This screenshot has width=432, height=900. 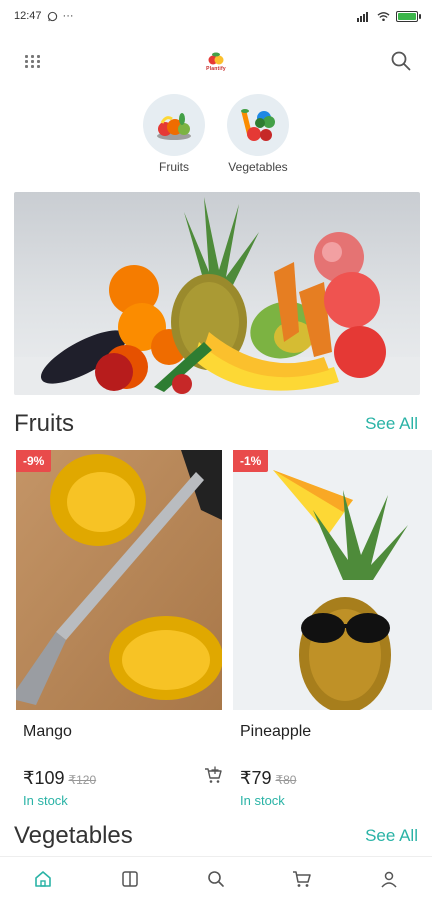 I want to click on cart-icon, so click(x=302, y=878).